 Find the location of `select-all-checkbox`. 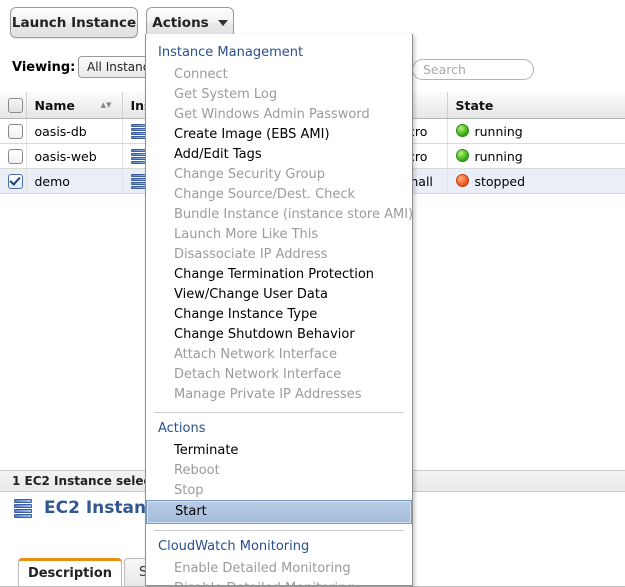

select-all-checkbox is located at coordinates (15, 105).